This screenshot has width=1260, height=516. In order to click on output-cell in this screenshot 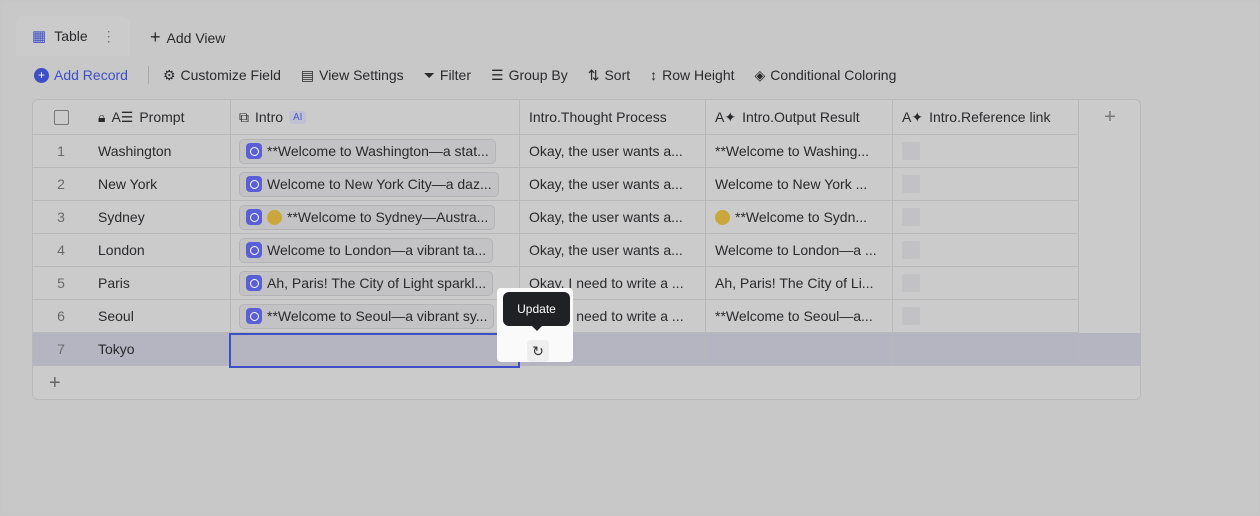, I will do `click(799, 349)`.